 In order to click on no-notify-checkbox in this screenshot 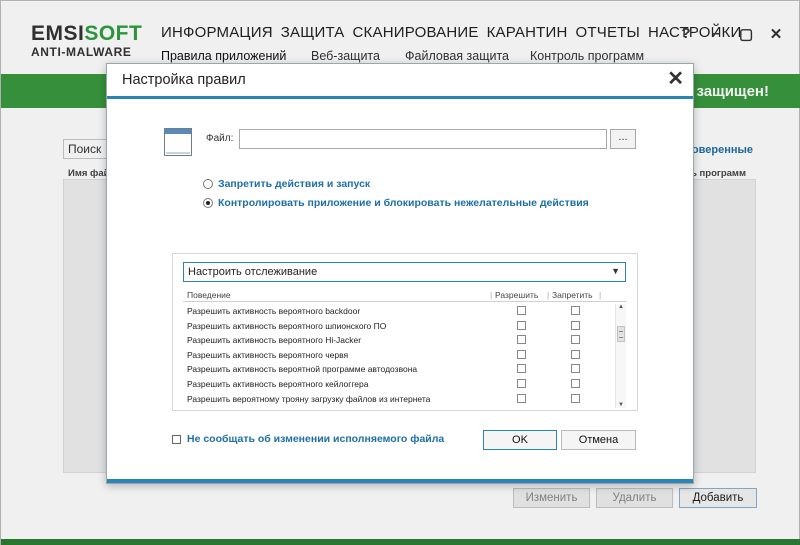, I will do `click(176, 439)`.